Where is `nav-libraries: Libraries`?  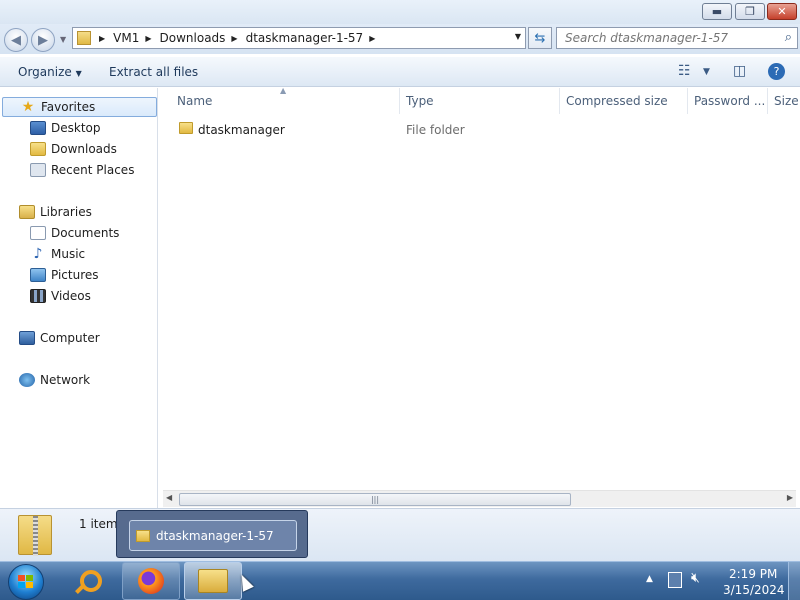 nav-libraries: Libraries is located at coordinates (55, 212).